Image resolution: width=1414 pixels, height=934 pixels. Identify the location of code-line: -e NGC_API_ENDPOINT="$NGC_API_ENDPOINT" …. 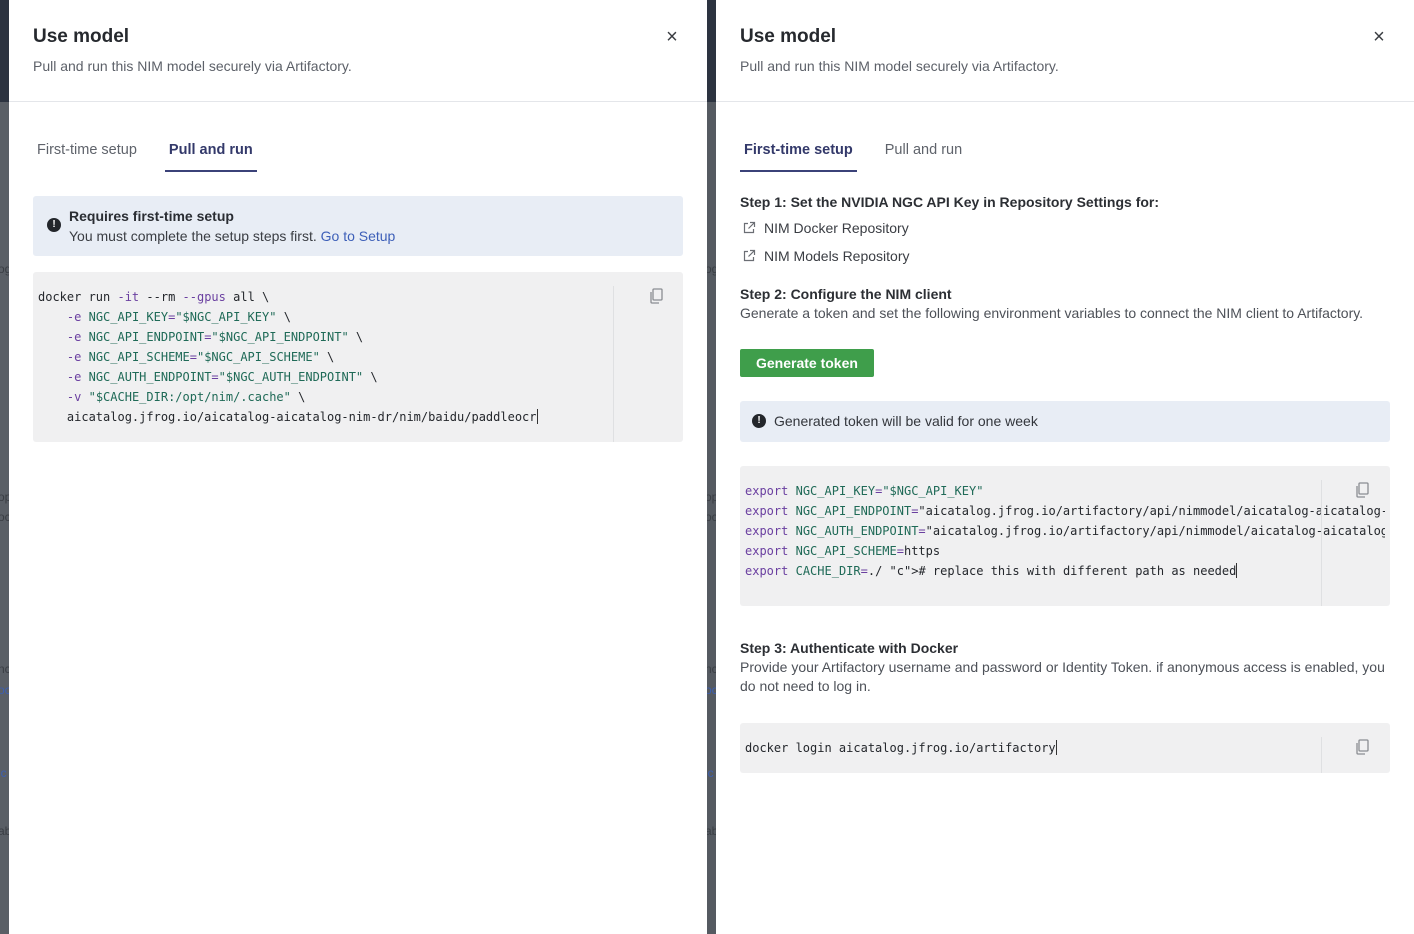
(358, 337).